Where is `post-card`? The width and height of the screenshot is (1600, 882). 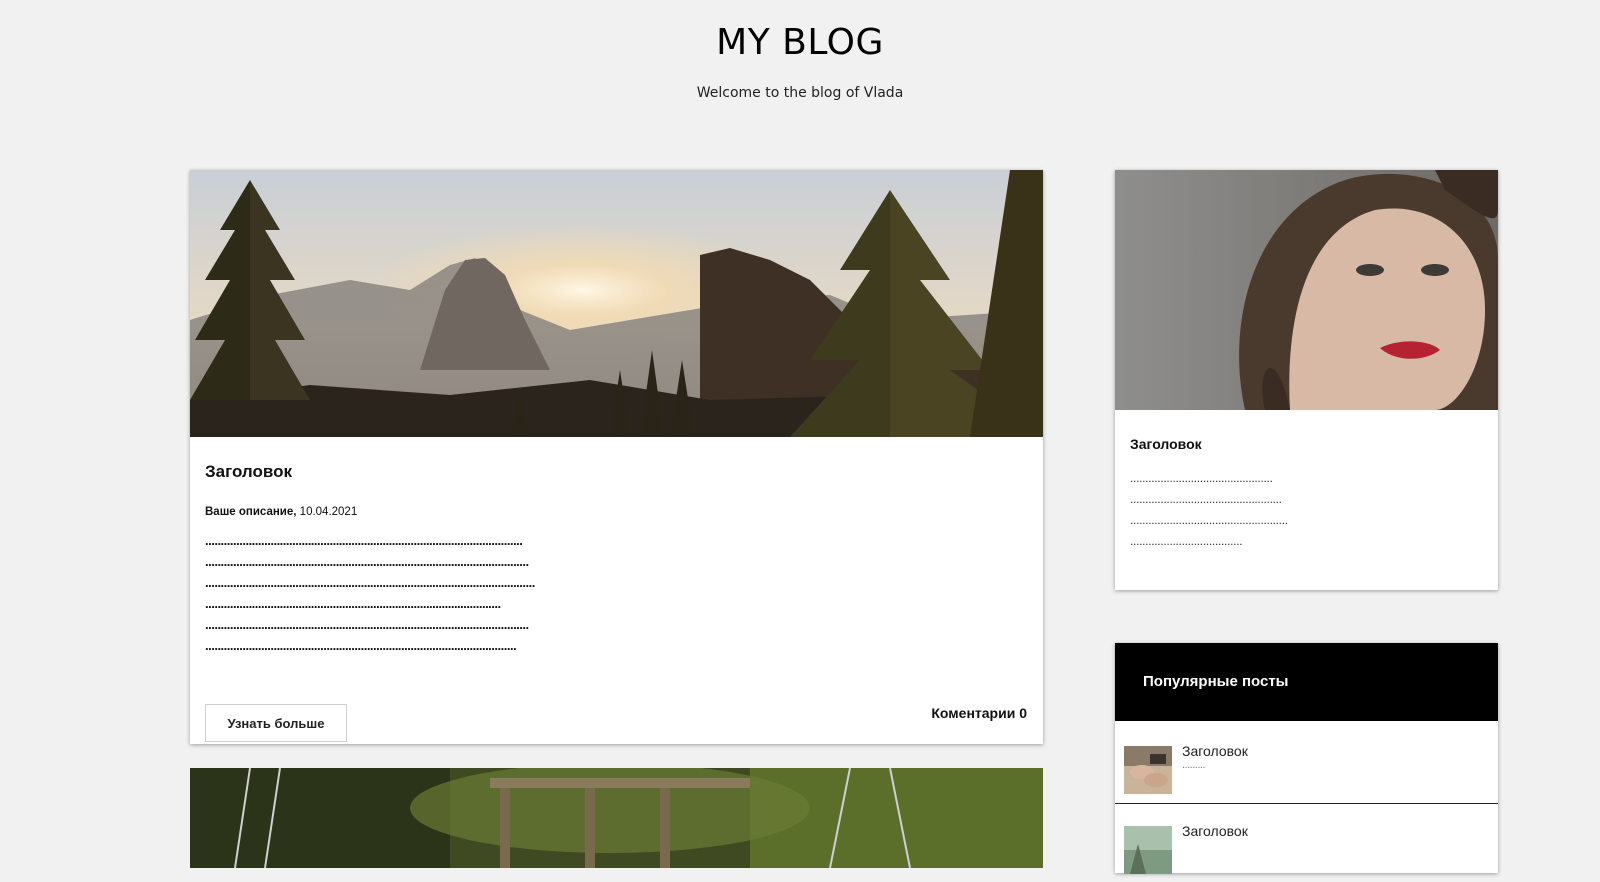
post-card is located at coordinates (616, 818).